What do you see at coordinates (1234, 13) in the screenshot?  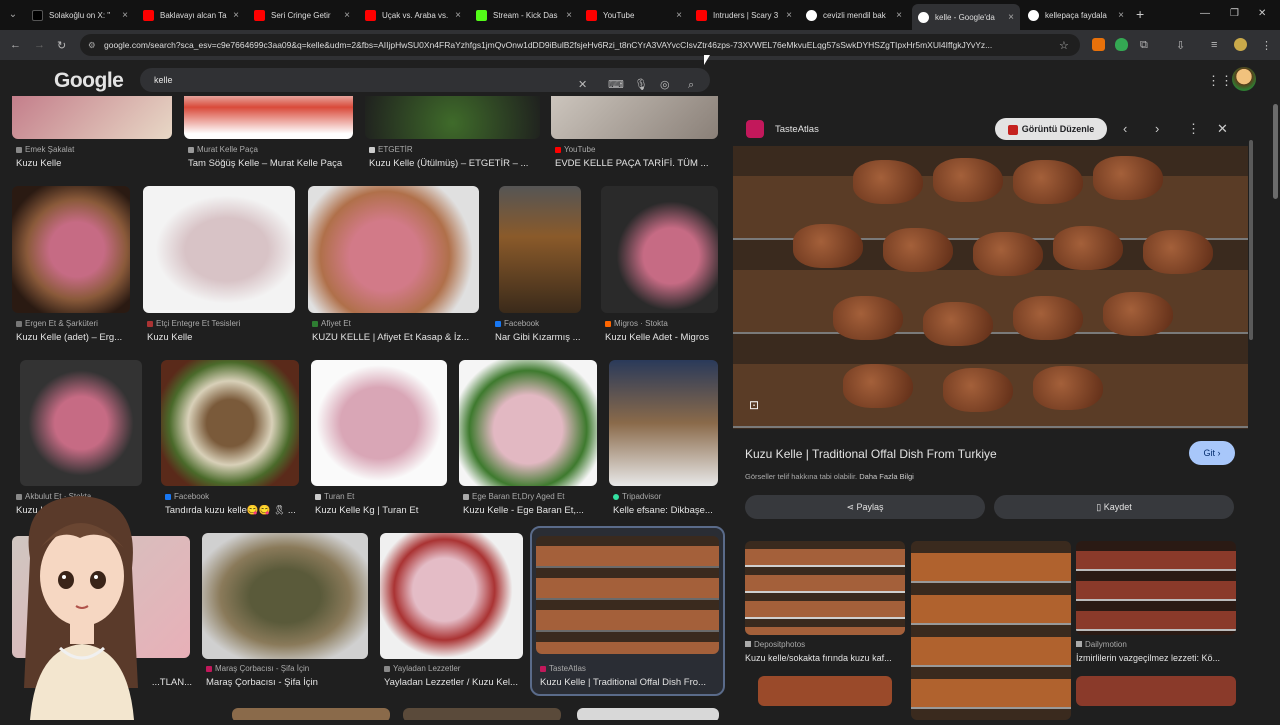 I see `maximize-icon: ❐` at bounding box center [1234, 13].